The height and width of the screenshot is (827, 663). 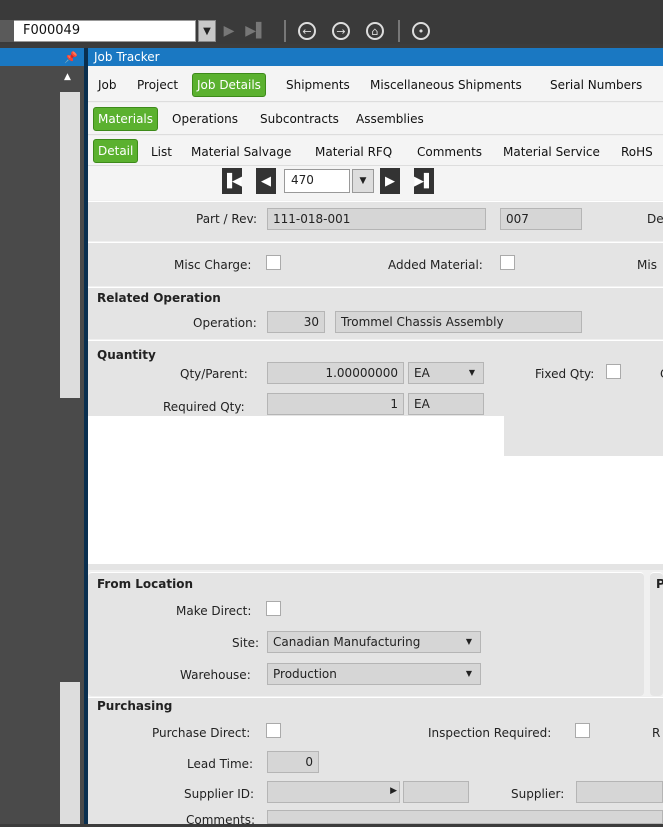 What do you see at coordinates (551, 153) in the screenshot?
I see `tab-material-service: Material Service` at bounding box center [551, 153].